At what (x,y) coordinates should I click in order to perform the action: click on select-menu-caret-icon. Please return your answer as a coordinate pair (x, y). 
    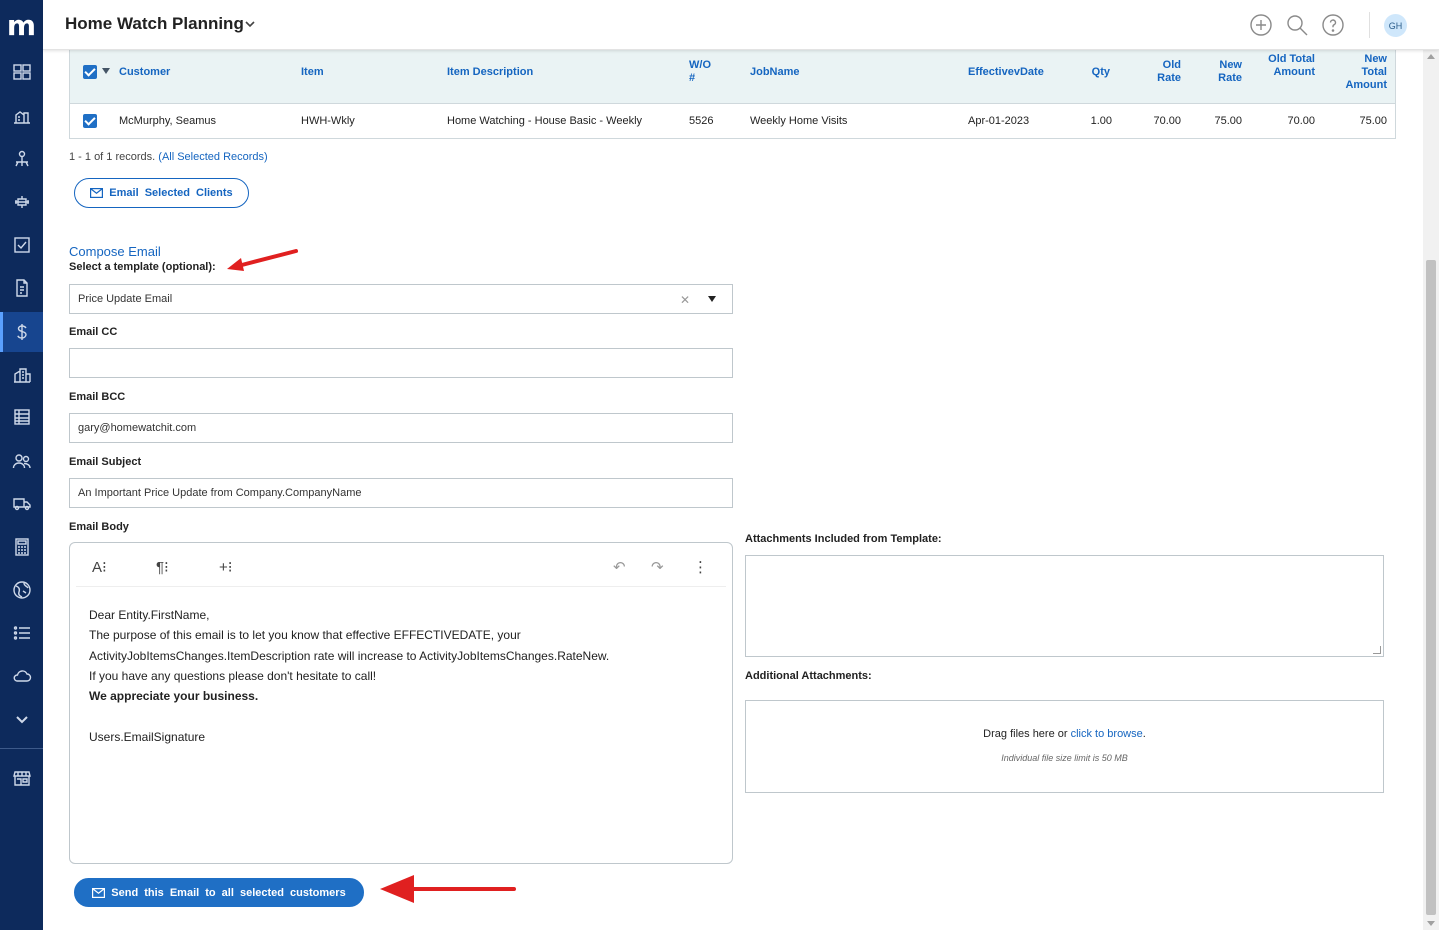
    Looking at the image, I should click on (106, 71).